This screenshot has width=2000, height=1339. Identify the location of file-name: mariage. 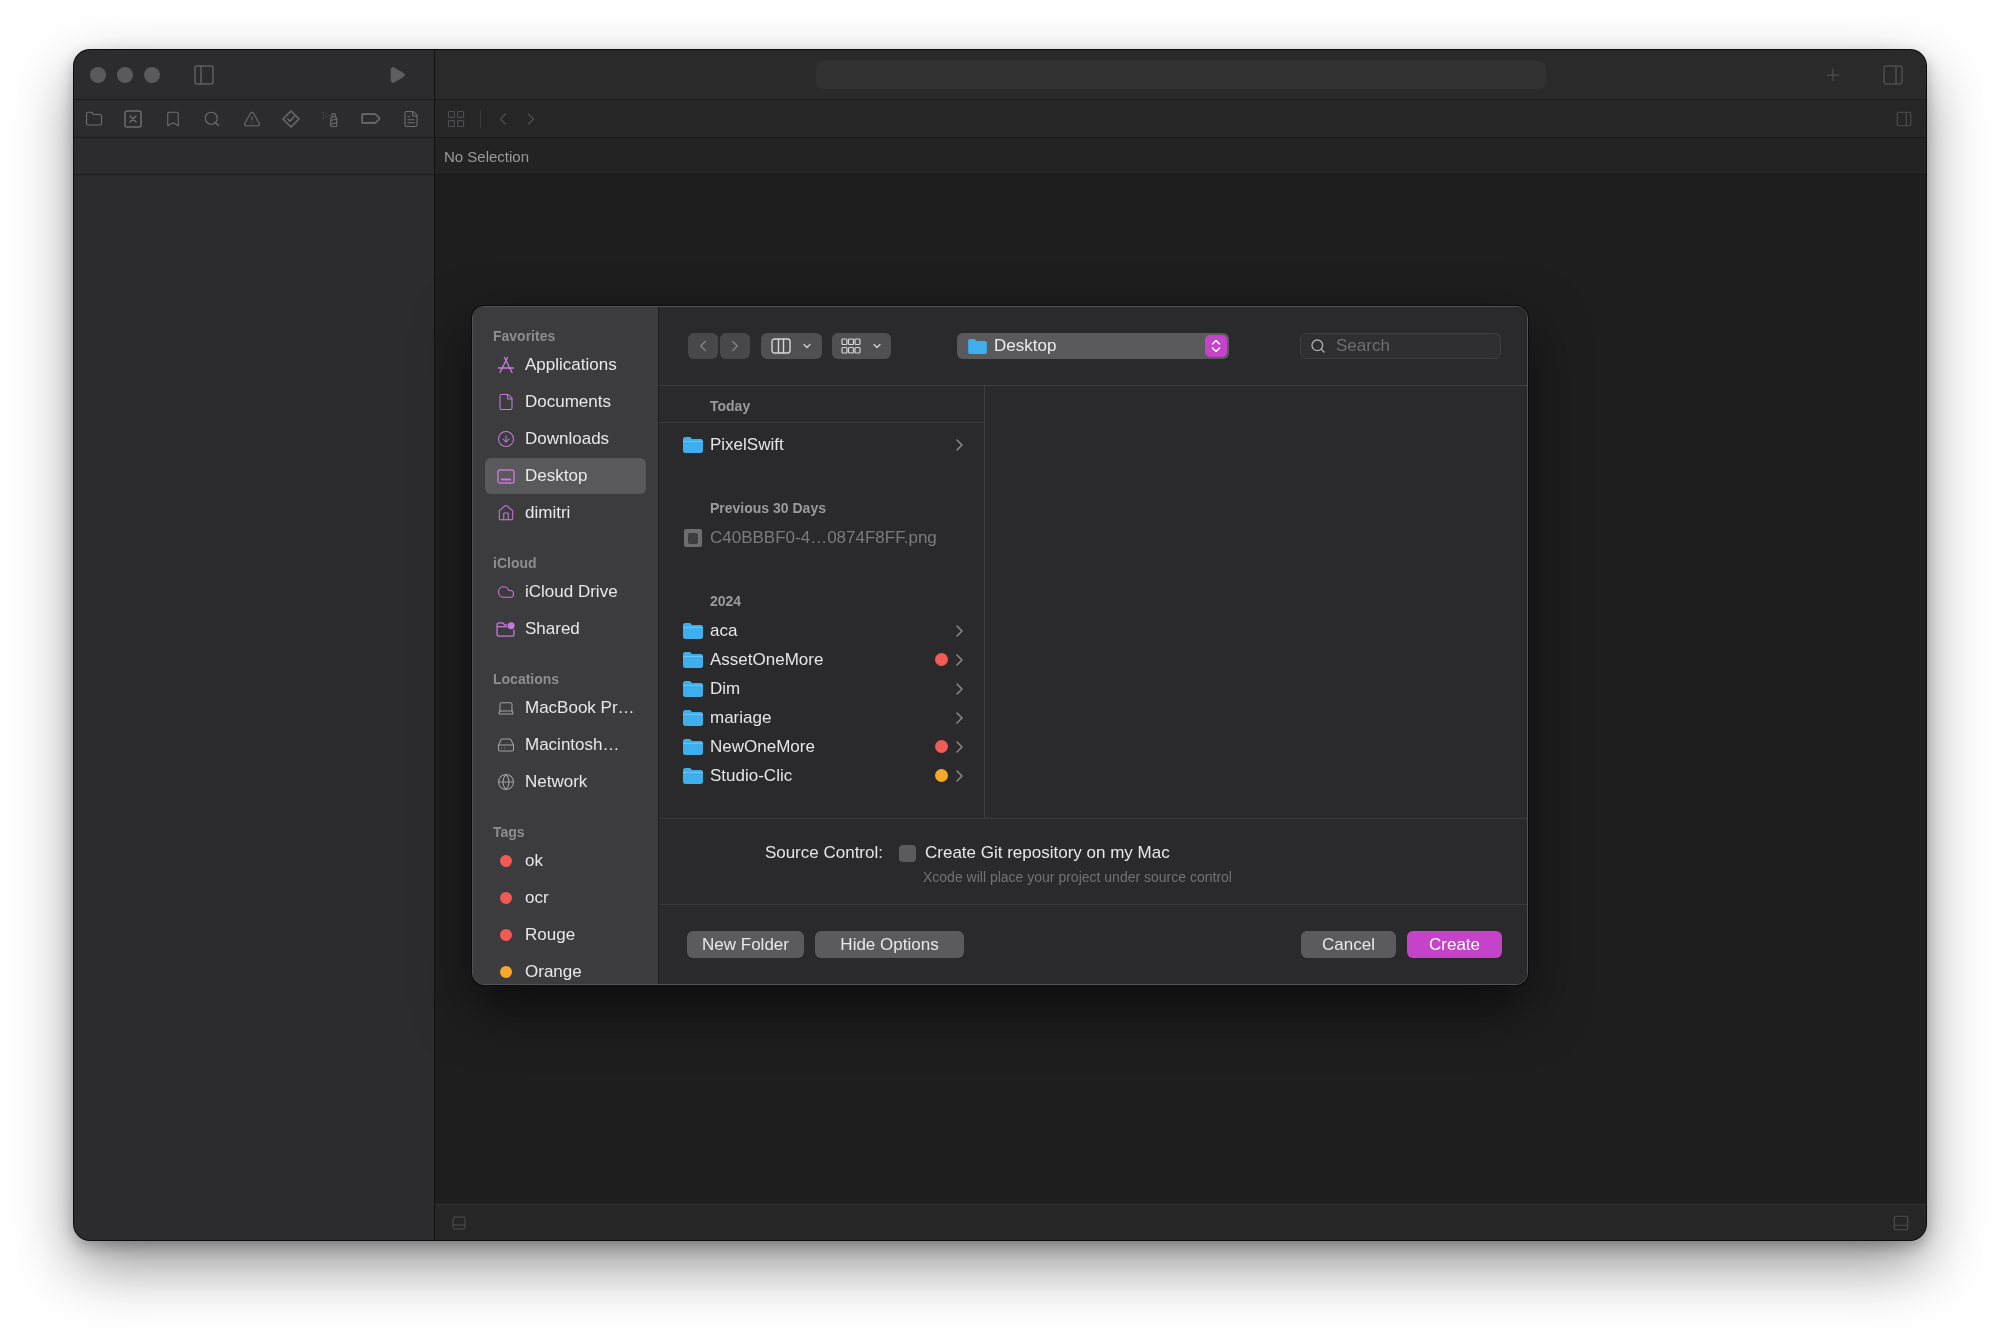
(741, 717).